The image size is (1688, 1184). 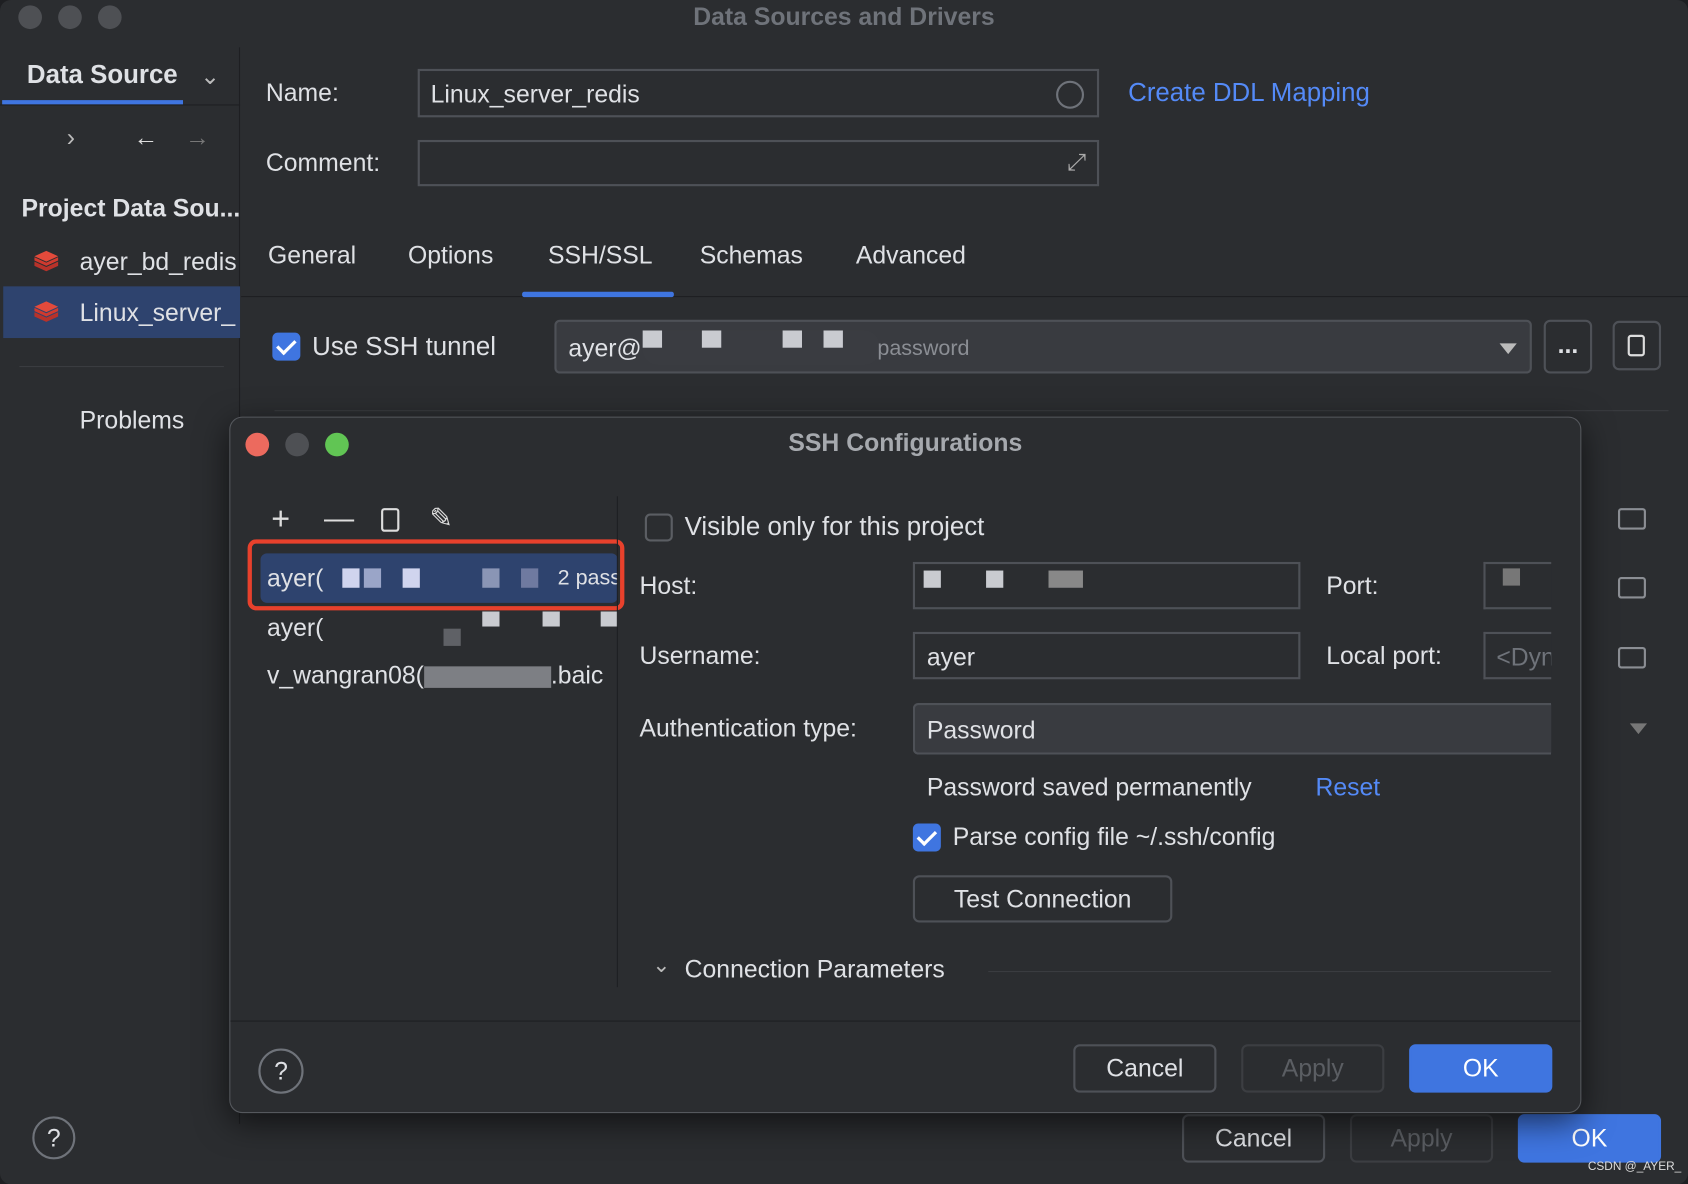 I want to click on expand-icon: ⤢, so click(x=1076, y=163).